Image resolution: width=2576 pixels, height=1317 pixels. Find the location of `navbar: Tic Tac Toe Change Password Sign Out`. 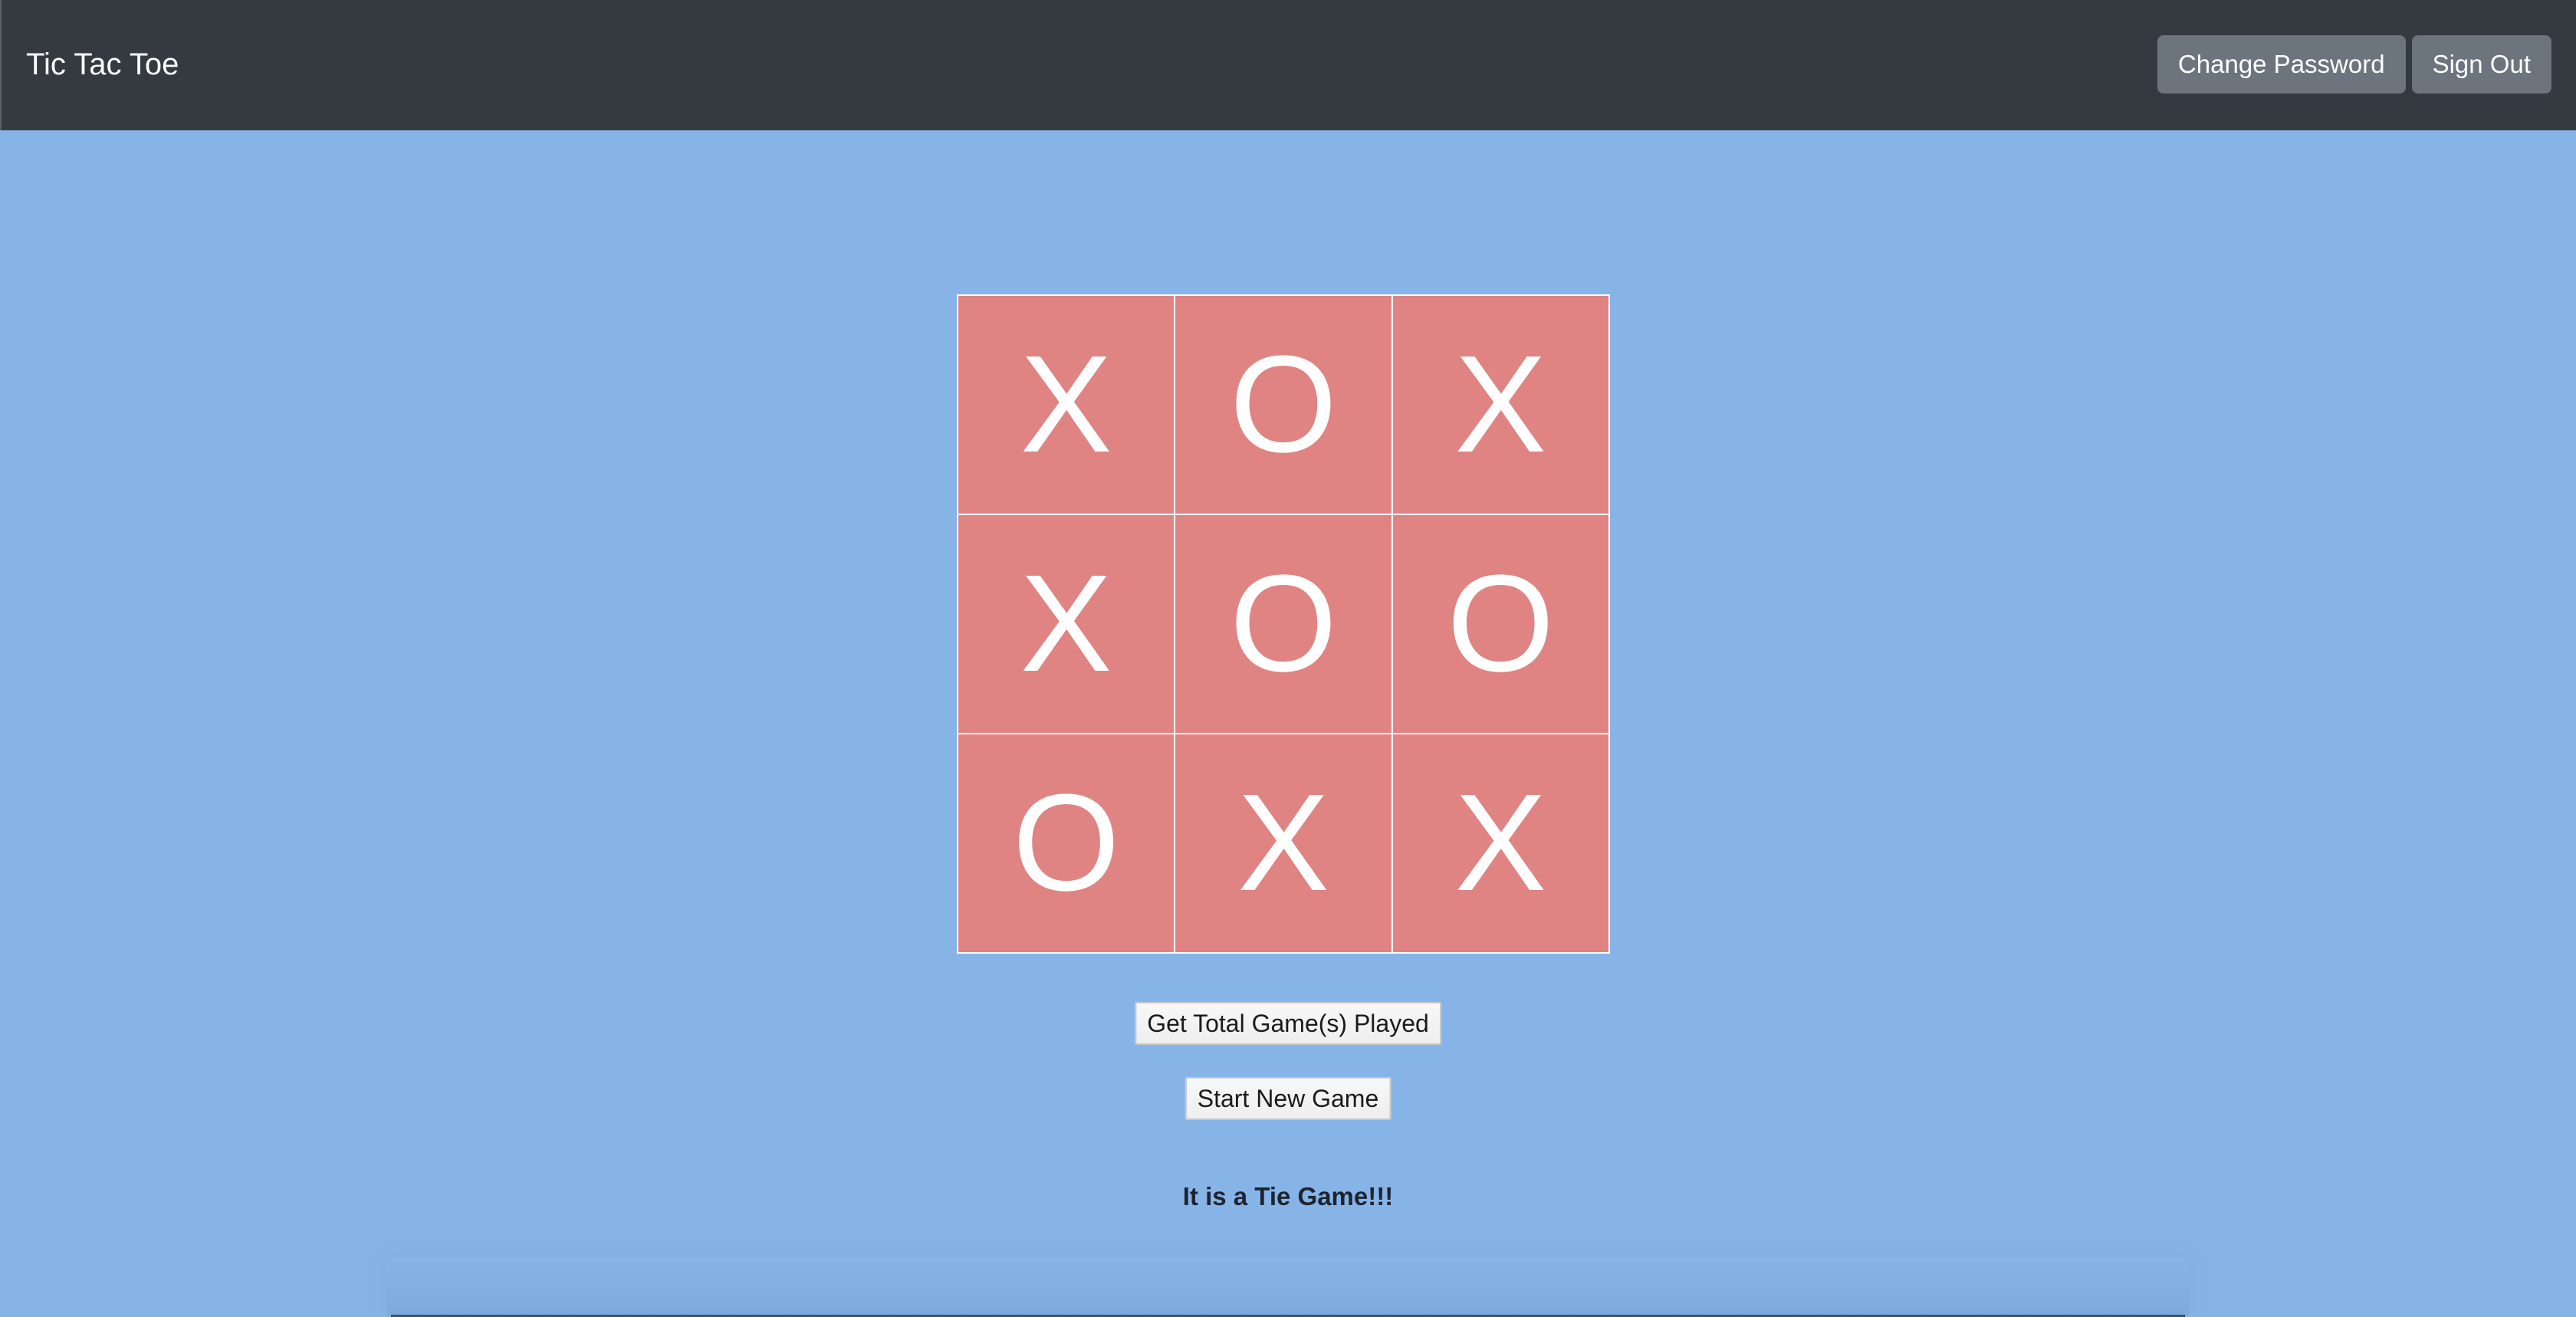

navbar: Tic Tac Toe Change Password Sign Out is located at coordinates (1288, 65).